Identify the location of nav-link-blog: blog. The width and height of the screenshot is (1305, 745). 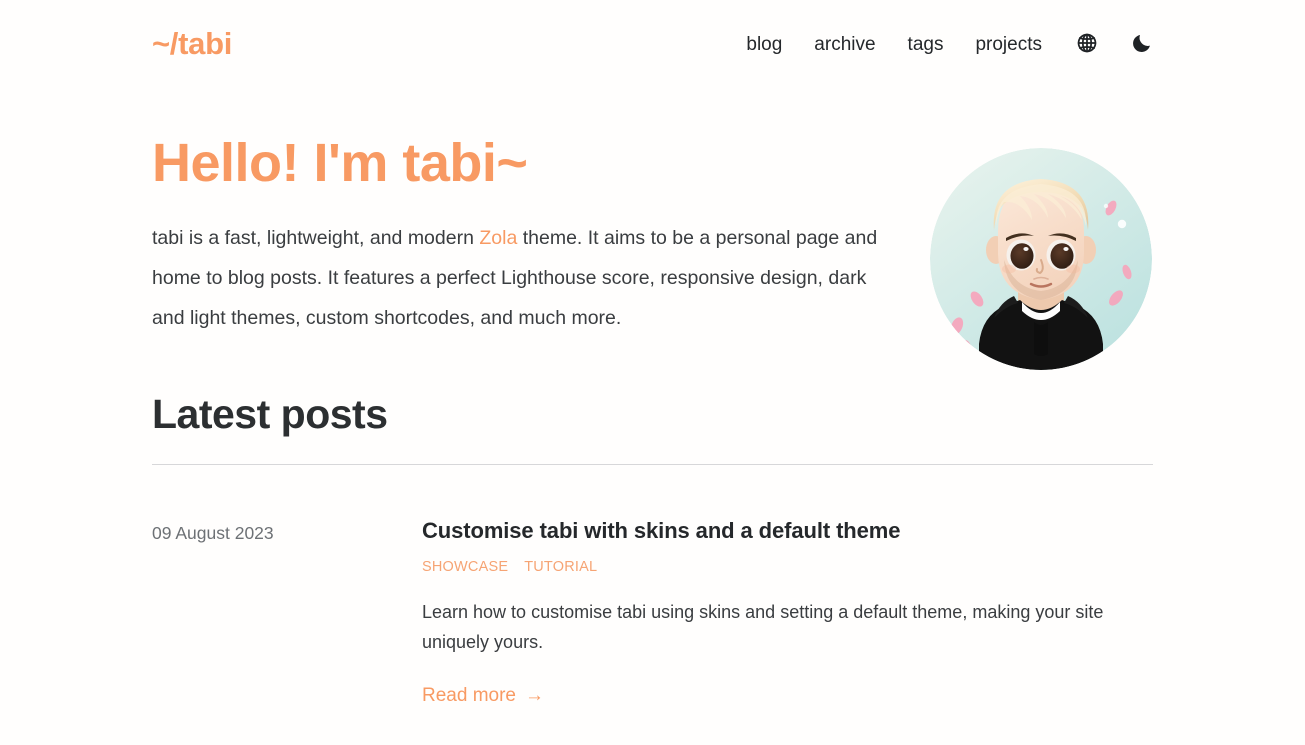
(764, 44).